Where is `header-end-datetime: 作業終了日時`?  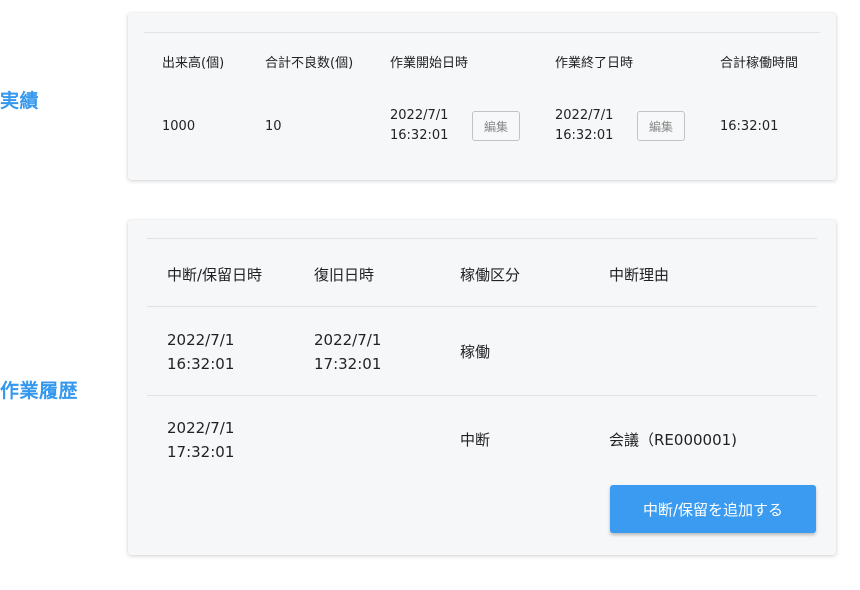 header-end-datetime: 作業終了日時 is located at coordinates (594, 63).